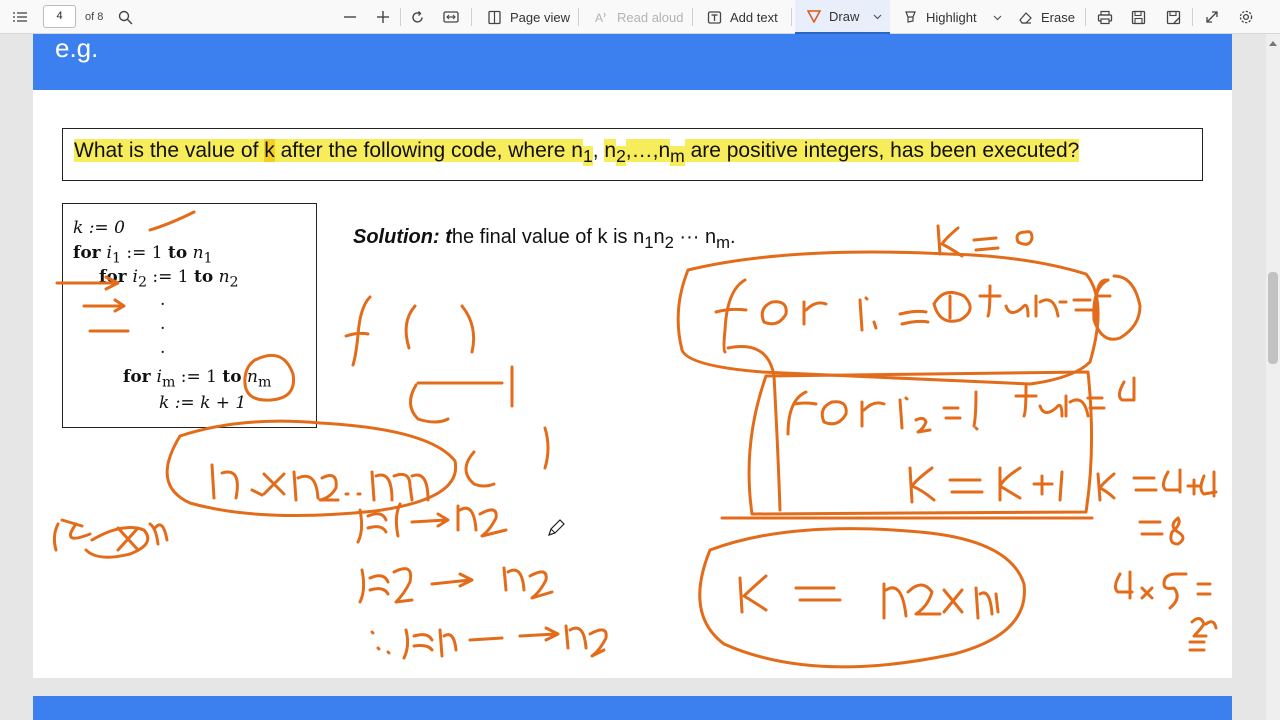 The width and height of the screenshot is (1280, 720). Describe the element at coordinates (1273, 377) in the screenshot. I see `scrollbar-track` at that location.